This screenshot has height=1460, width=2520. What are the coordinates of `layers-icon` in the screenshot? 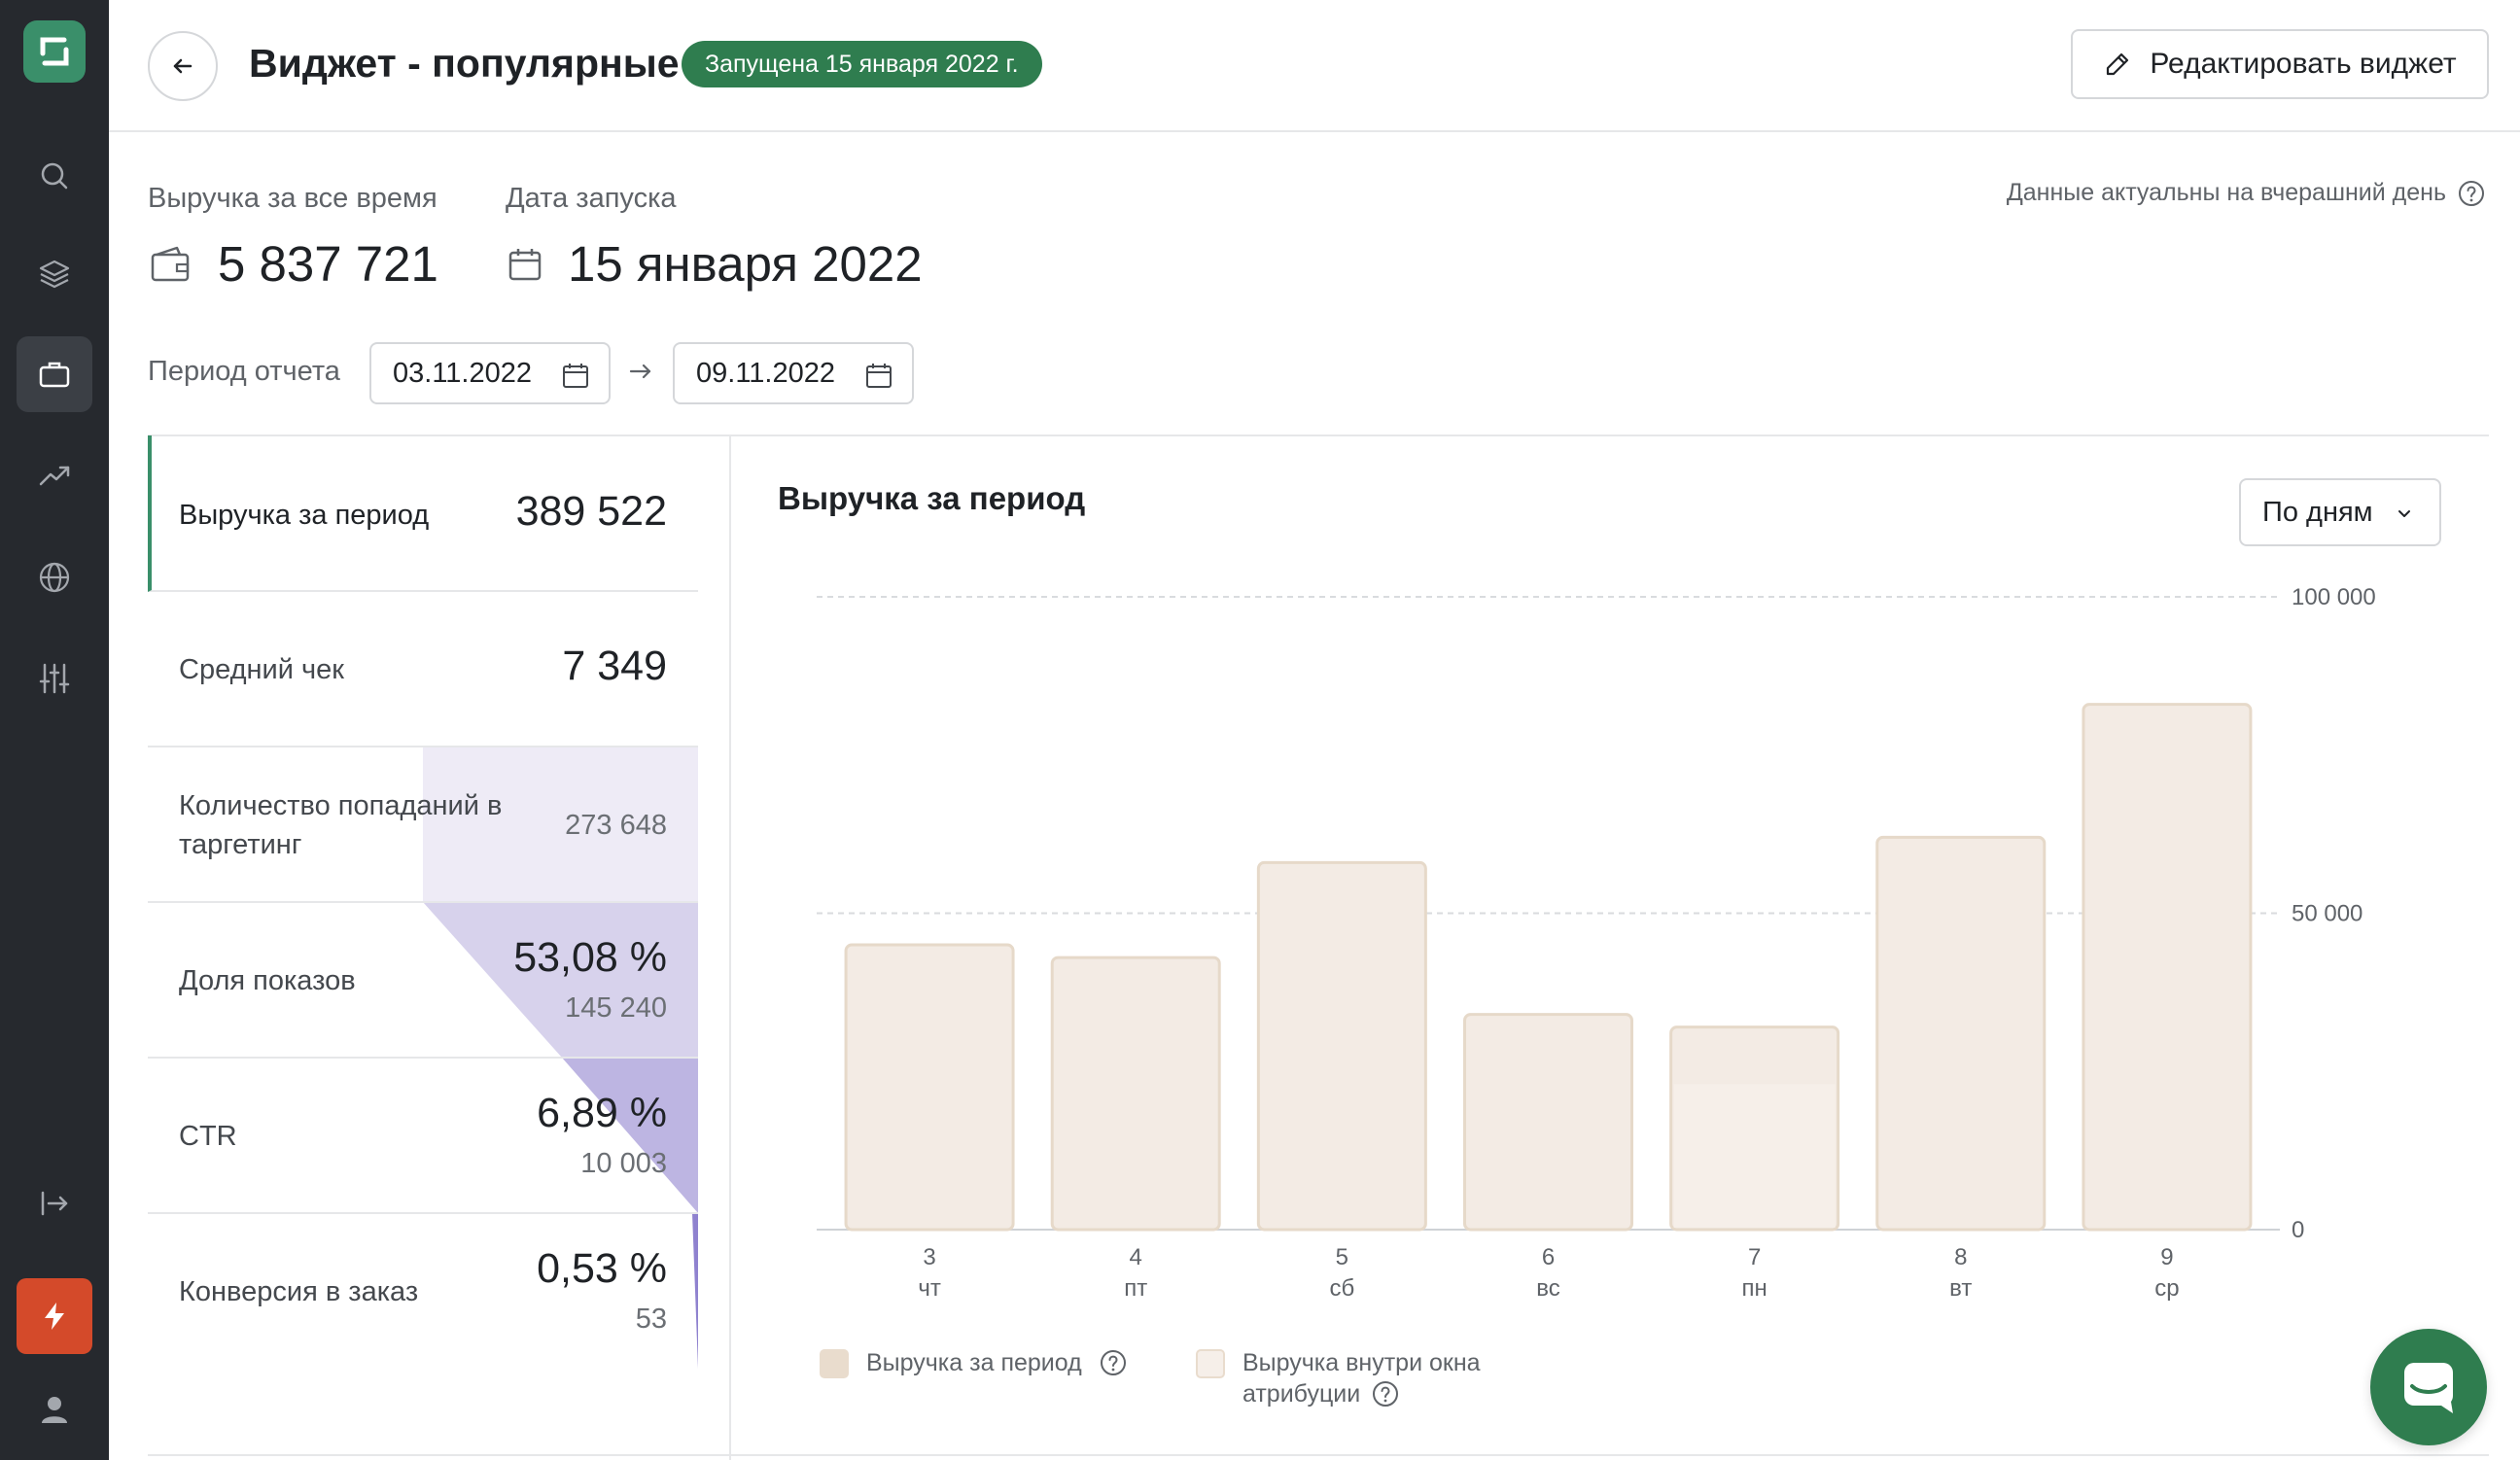 It's located at (54, 274).